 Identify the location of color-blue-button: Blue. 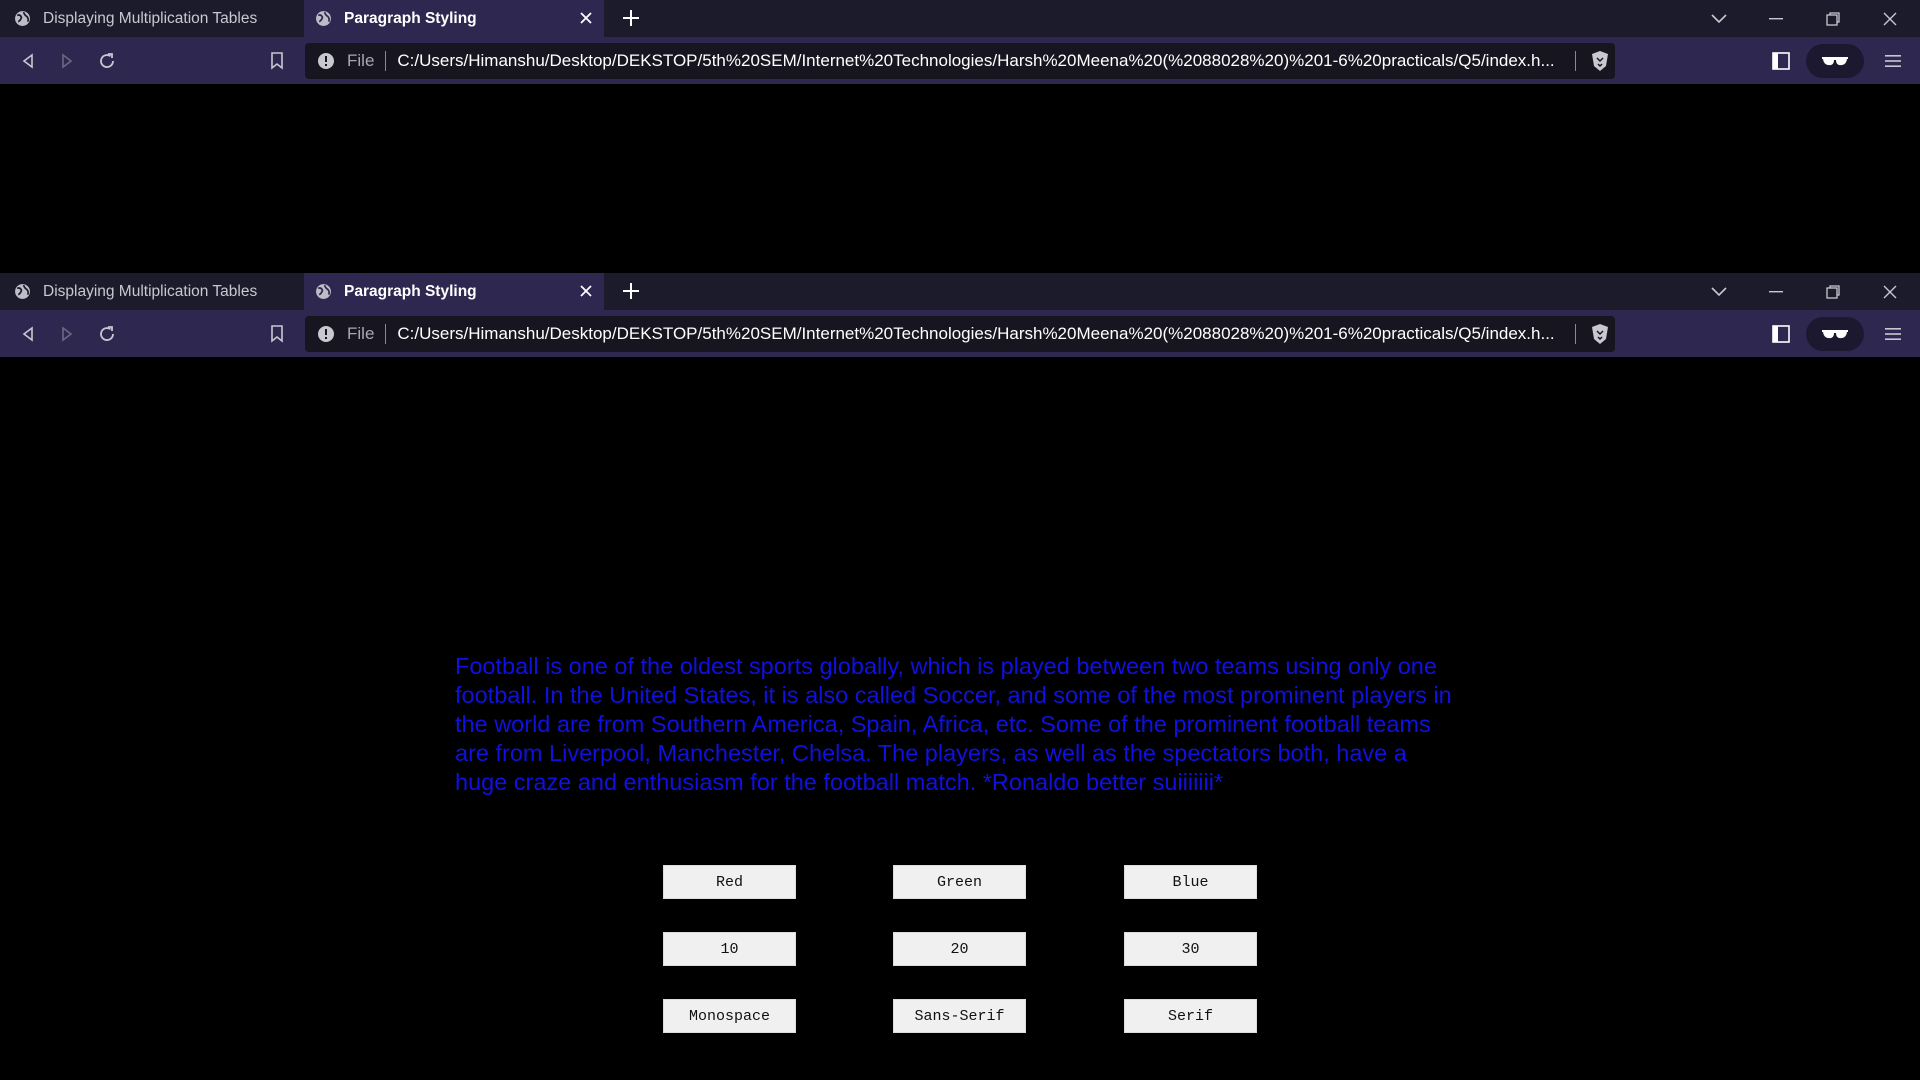
(1190, 882).